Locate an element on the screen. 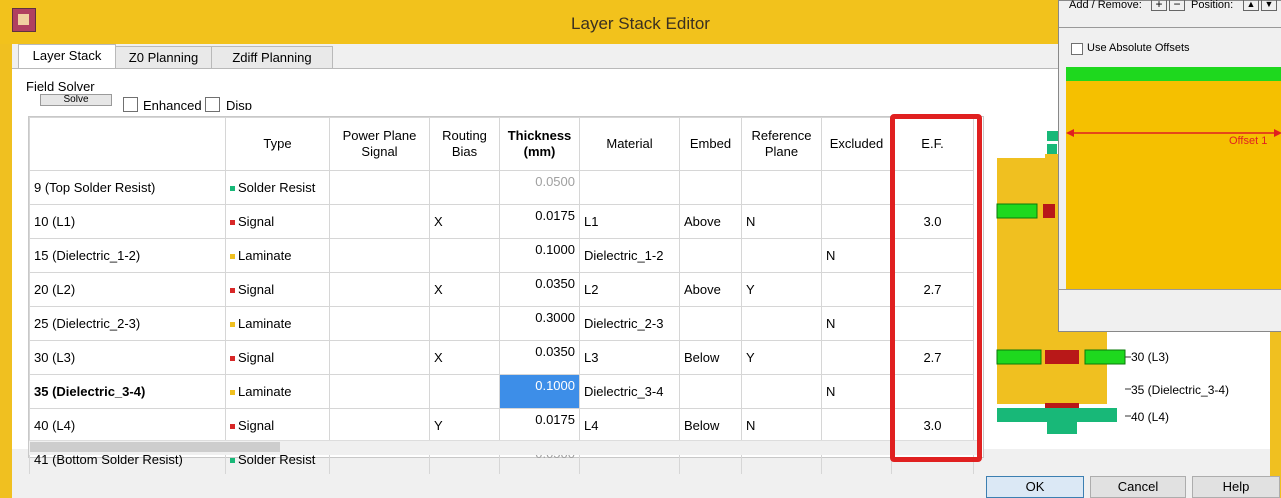 The width and height of the screenshot is (1281, 498). tab-layer-stack: Layer Stack is located at coordinates (67, 56).